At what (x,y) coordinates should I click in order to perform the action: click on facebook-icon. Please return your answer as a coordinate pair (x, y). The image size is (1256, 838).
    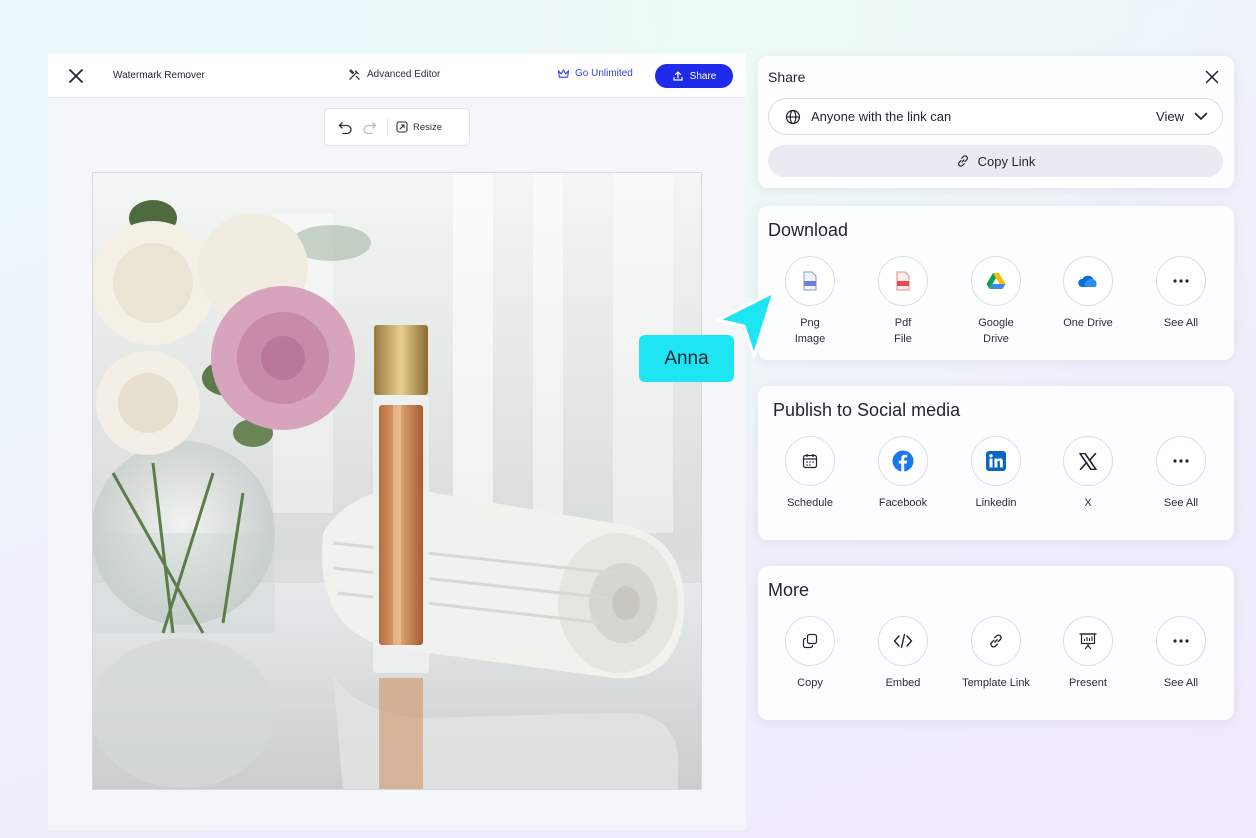
    Looking at the image, I should click on (903, 461).